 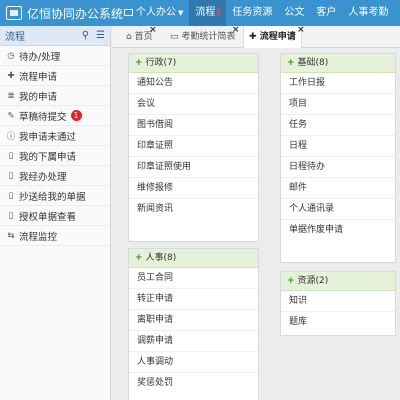 What do you see at coordinates (397, 13) in the screenshot?
I see `nav-administration: 行政` at bounding box center [397, 13].